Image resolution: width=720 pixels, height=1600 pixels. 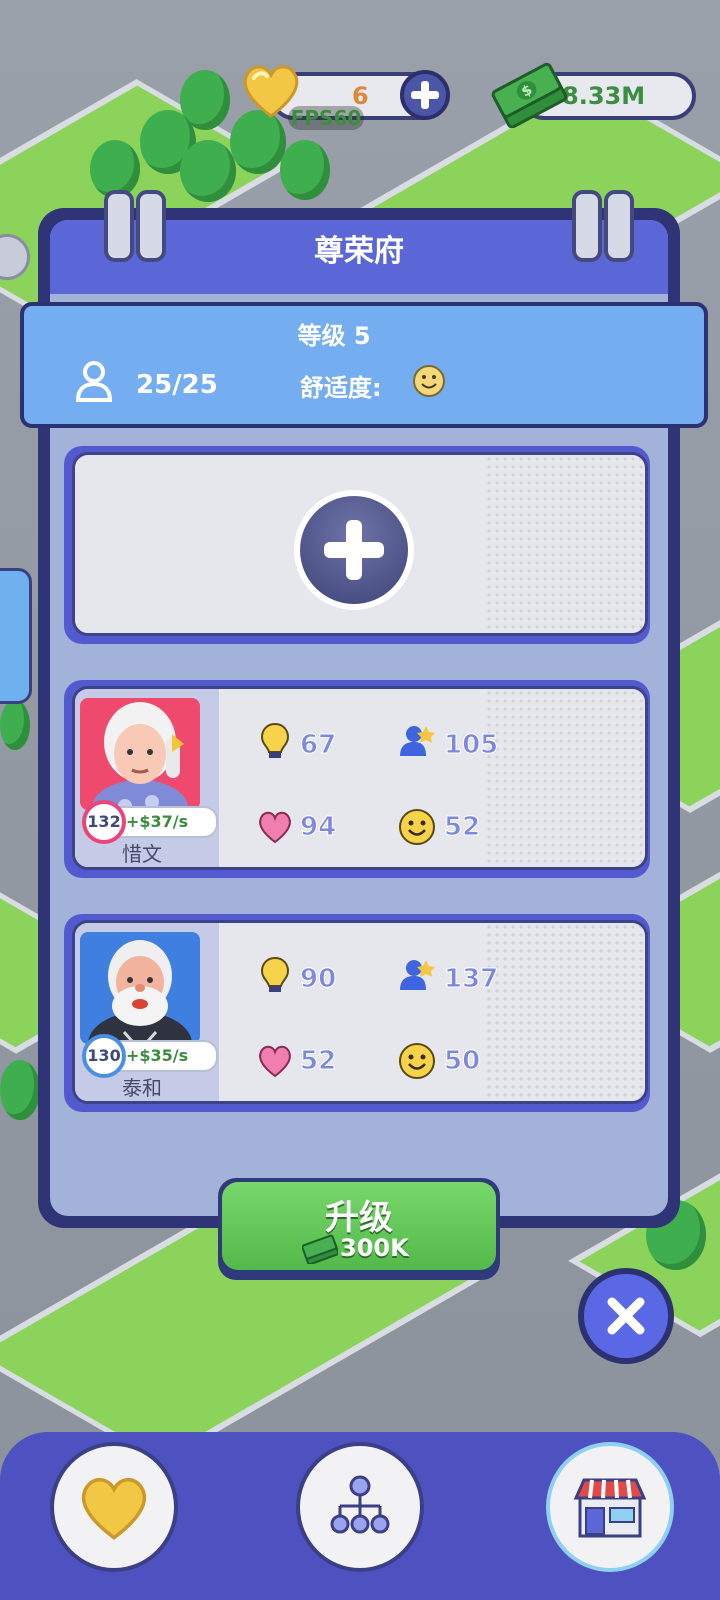 I want to click on nav-hierarchy-button, so click(x=360, y=1507).